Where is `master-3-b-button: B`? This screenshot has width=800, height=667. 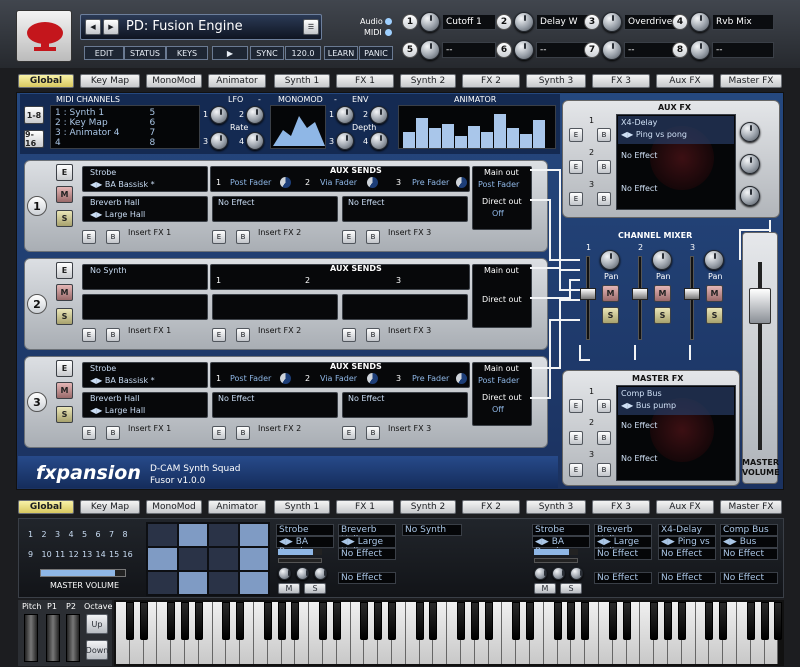
master-3-b-button: B is located at coordinates (604, 470).